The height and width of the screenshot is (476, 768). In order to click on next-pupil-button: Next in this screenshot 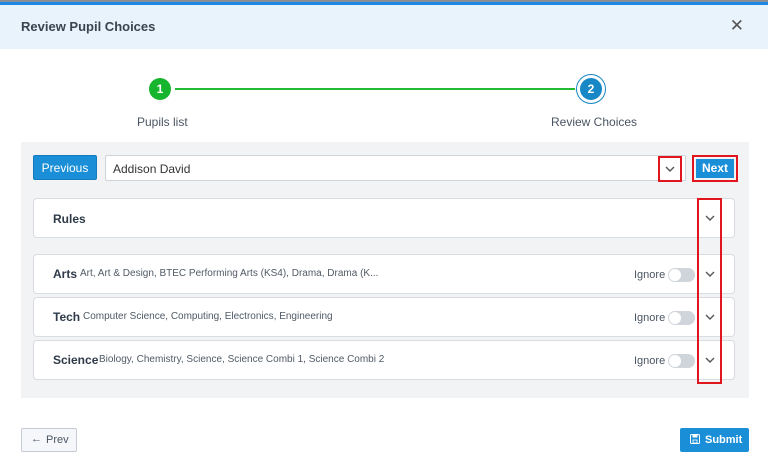, I will do `click(715, 168)`.